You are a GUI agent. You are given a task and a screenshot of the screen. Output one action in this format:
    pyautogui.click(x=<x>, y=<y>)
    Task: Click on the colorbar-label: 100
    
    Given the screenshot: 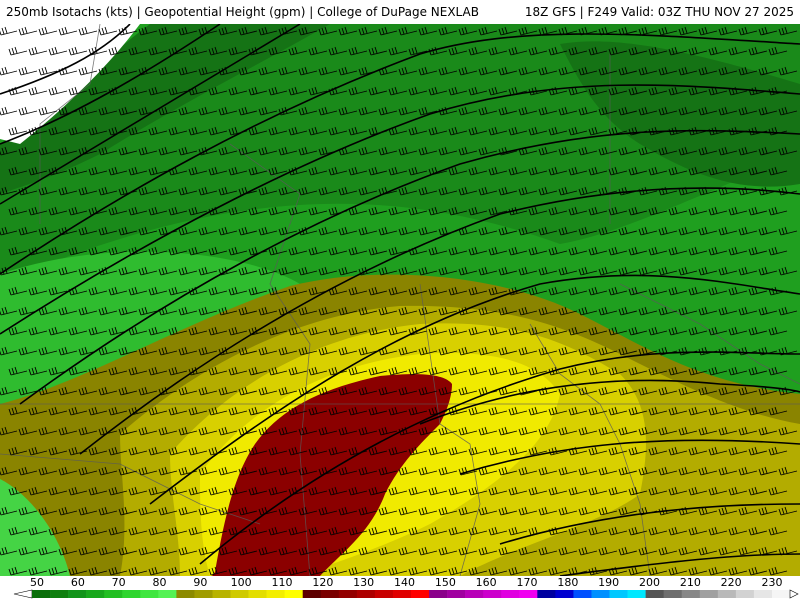 What is the action you would take?
    pyautogui.click(x=241, y=582)
    